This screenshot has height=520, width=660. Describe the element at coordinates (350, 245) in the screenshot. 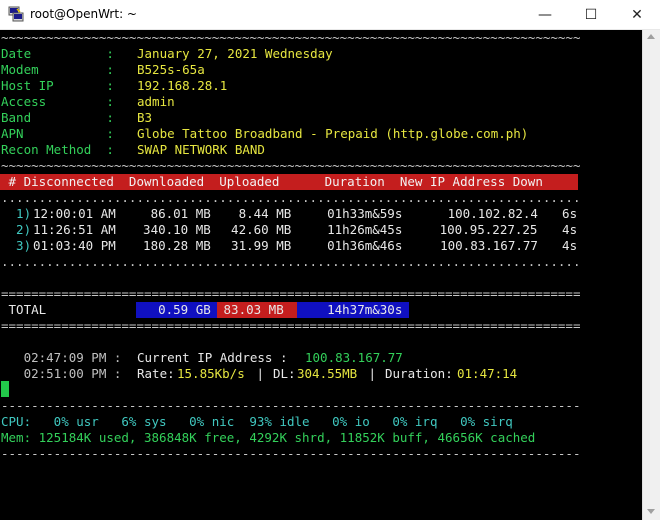

I see `row-duration: 01h36m&46s` at that location.